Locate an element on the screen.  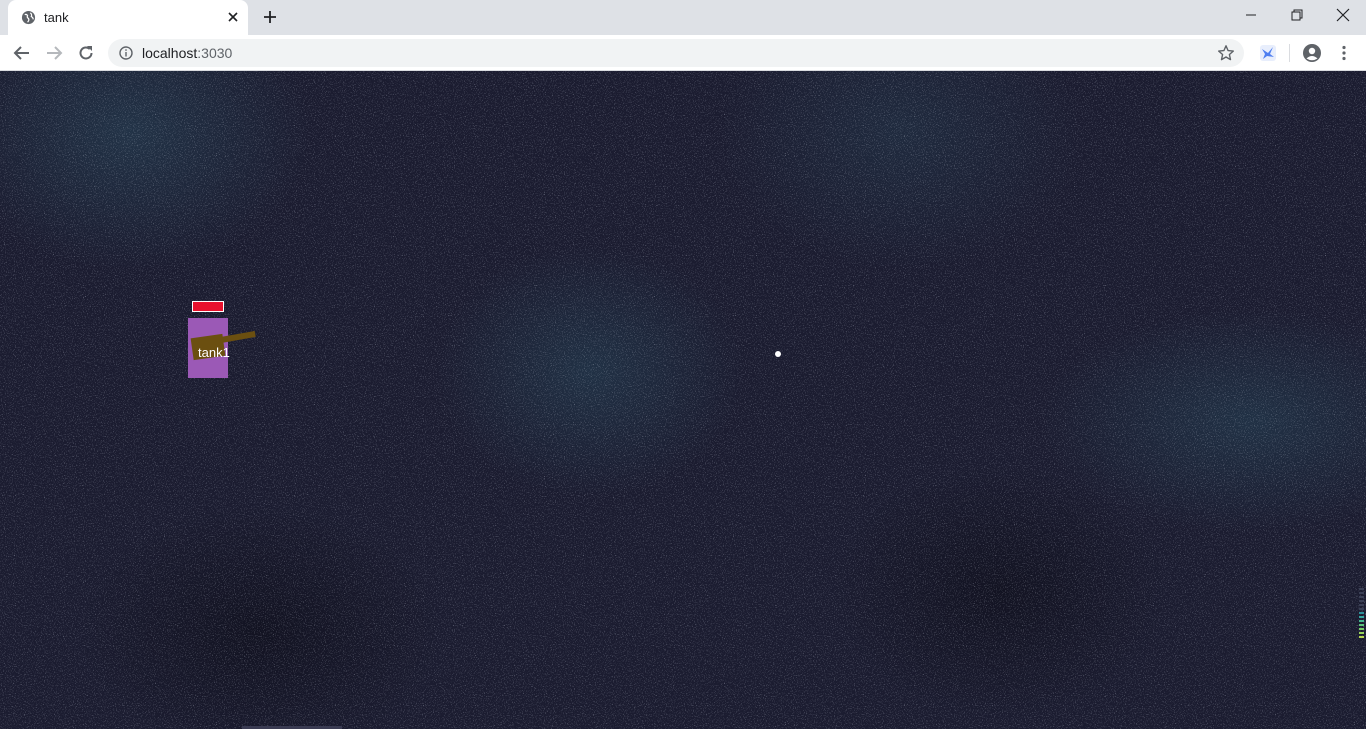
vertical-dots-icon is located at coordinates (1344, 53).